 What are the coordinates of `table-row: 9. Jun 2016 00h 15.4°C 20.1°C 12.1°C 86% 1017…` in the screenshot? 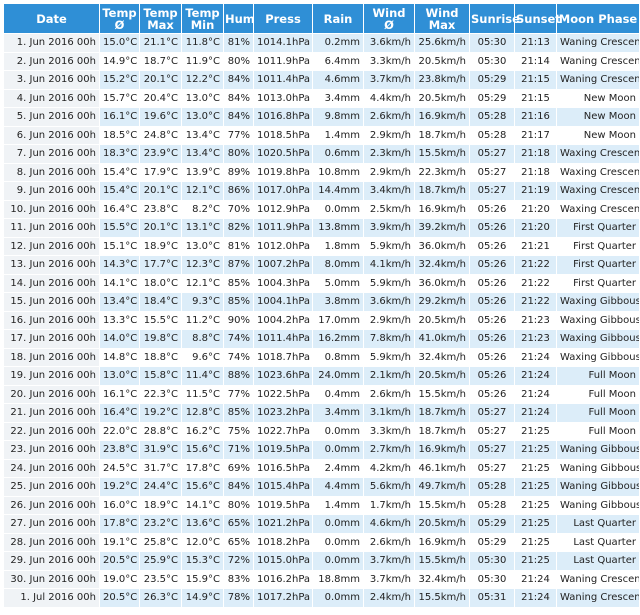 It's located at (321, 191).